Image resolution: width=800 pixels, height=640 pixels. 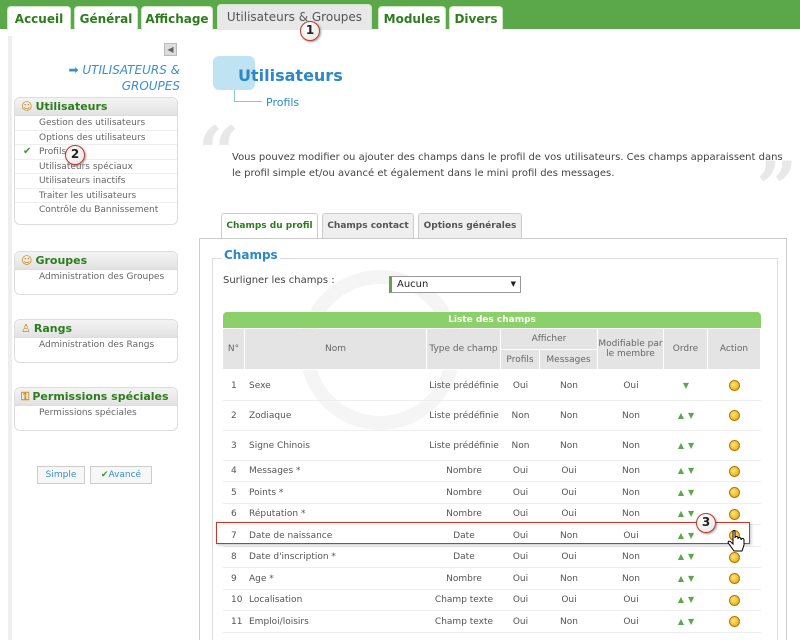 What do you see at coordinates (464, 385) in the screenshot?
I see `cell-type: Liste prédéfinie` at bounding box center [464, 385].